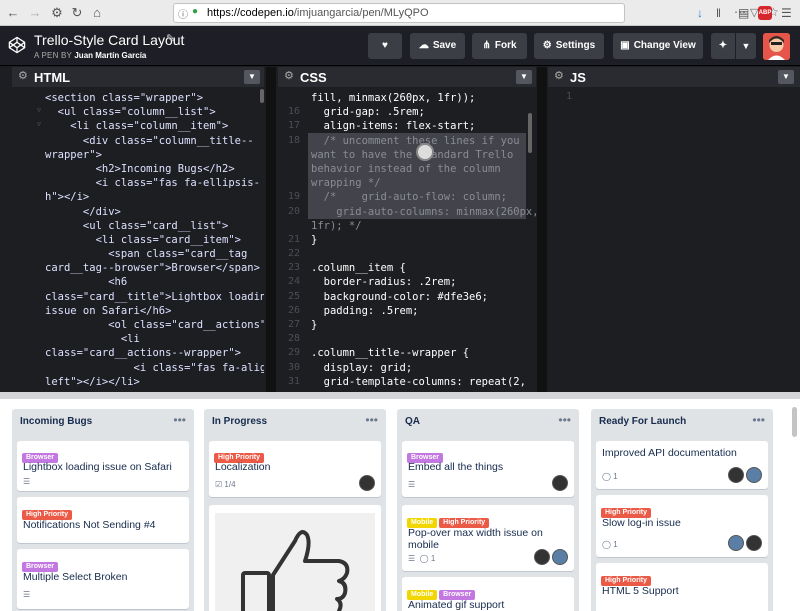 Image resolution: width=800 pixels, height=611 pixels. Describe the element at coordinates (271, 229) in the screenshot. I see `editor-divider` at that location.